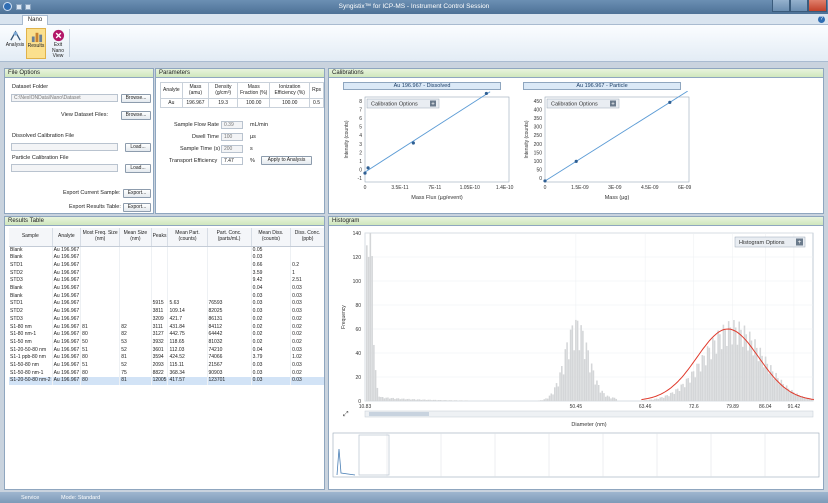 The height and width of the screenshot is (503, 828). Describe the element at coordinates (160, 312) in the screenshot. I see `results-cell: 3811` at that location.